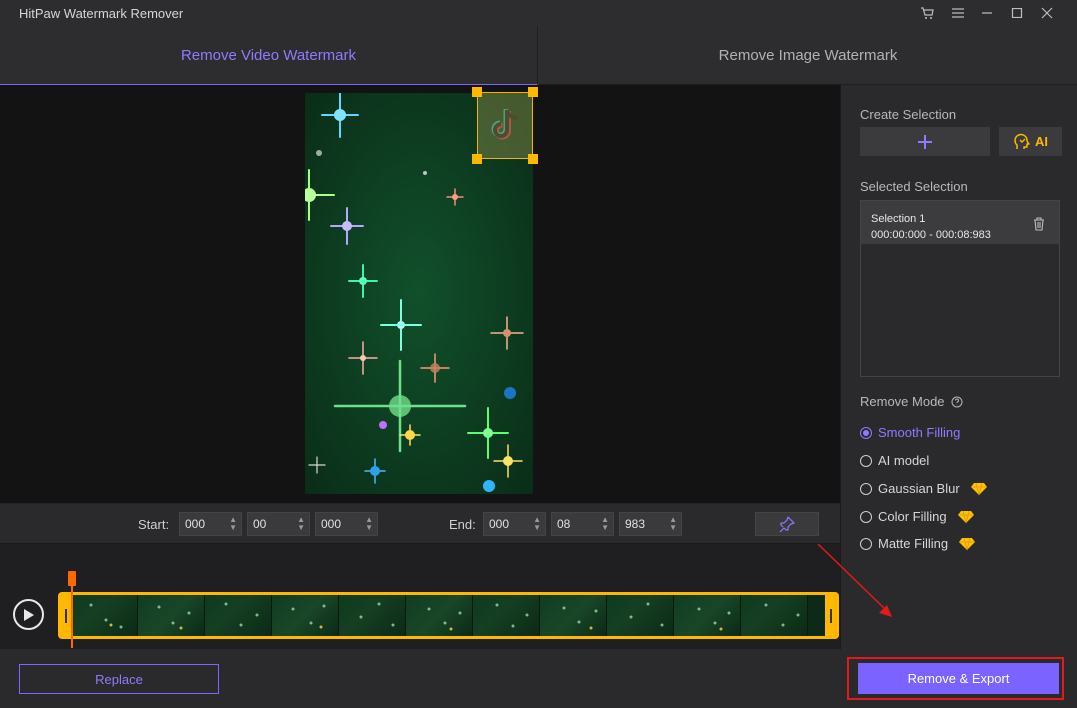 The width and height of the screenshot is (1077, 708). I want to click on timeline-sparkles, so click(444, 616).